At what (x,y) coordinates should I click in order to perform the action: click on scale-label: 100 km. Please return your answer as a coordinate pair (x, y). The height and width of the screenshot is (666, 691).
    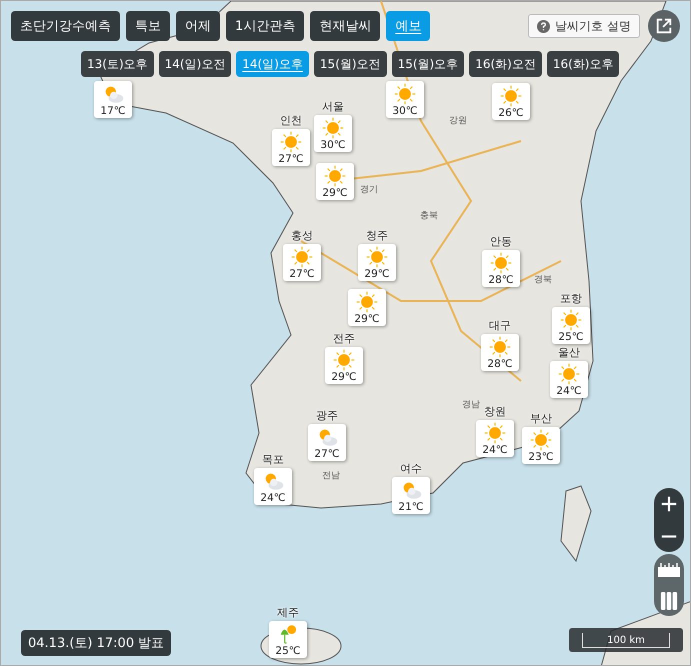
    Looking at the image, I should click on (626, 640).